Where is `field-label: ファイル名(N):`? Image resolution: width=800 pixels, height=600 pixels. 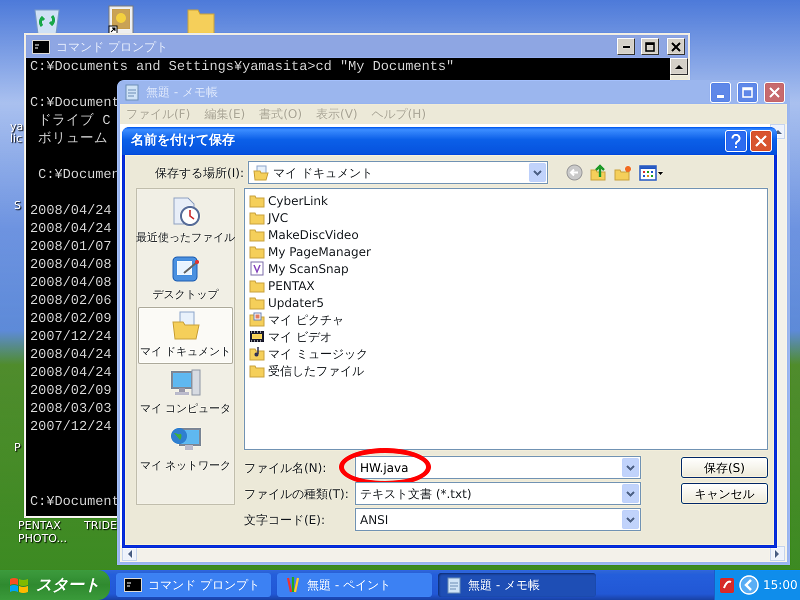 field-label: ファイル名(N): is located at coordinates (286, 468).